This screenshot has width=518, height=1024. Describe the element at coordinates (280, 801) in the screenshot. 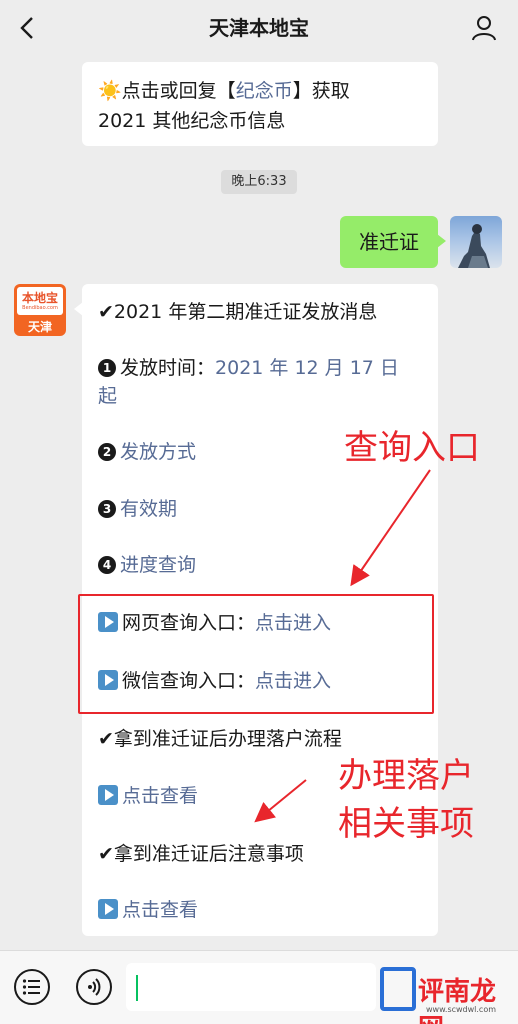

I see `arrow-to-settle-entry` at that location.